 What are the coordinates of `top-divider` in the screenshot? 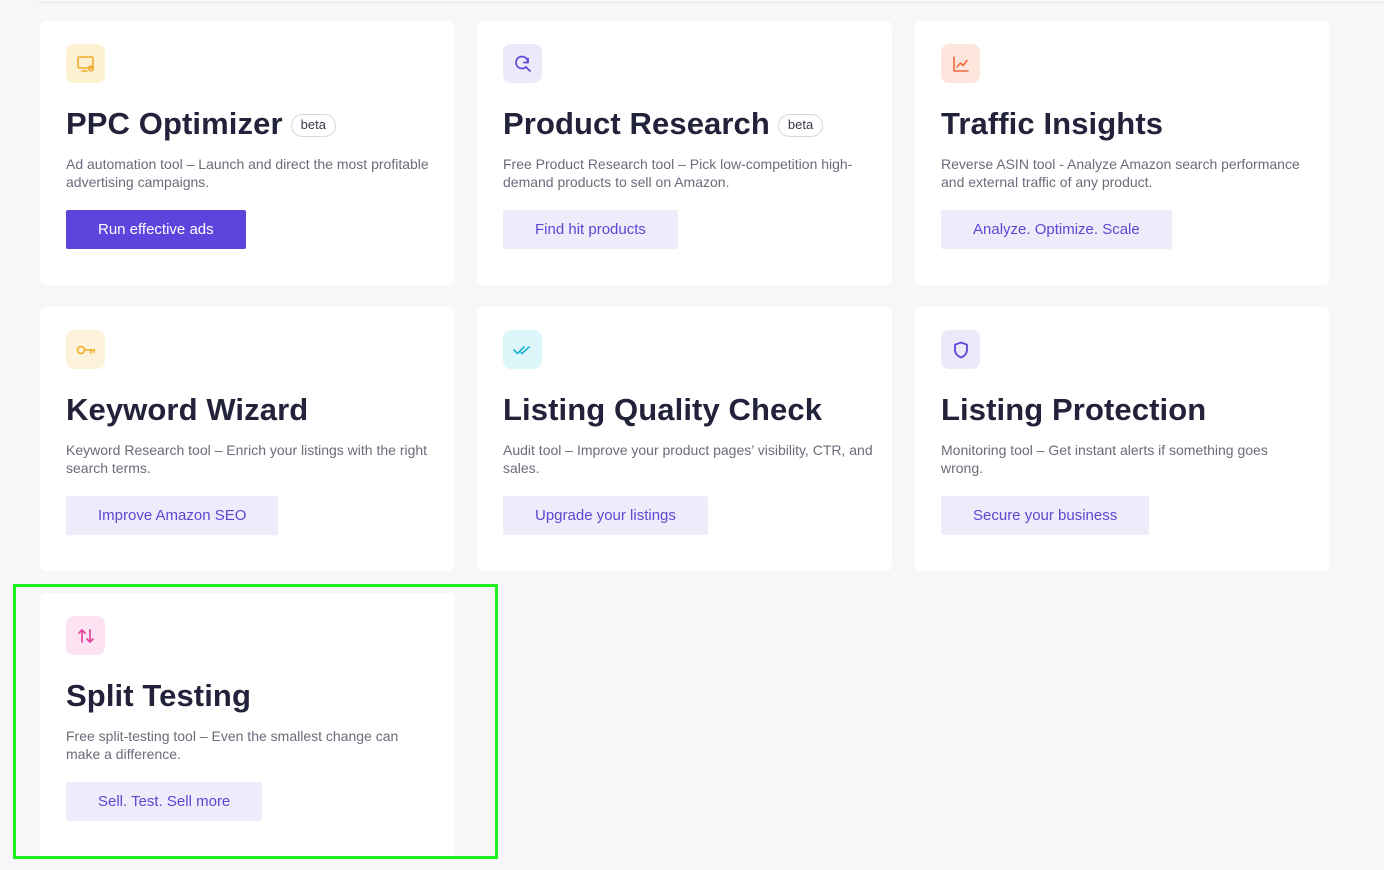 It's located at (711, 2).